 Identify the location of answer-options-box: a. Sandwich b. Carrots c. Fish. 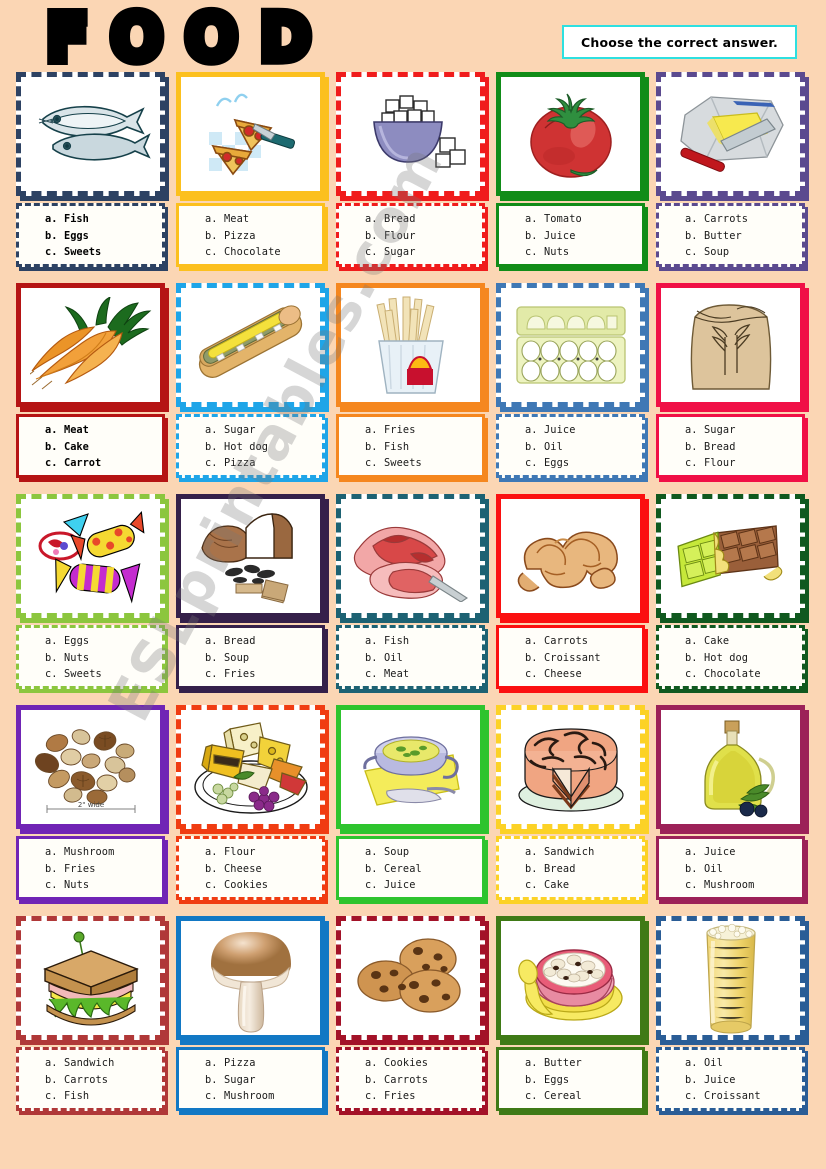
(90, 1079).